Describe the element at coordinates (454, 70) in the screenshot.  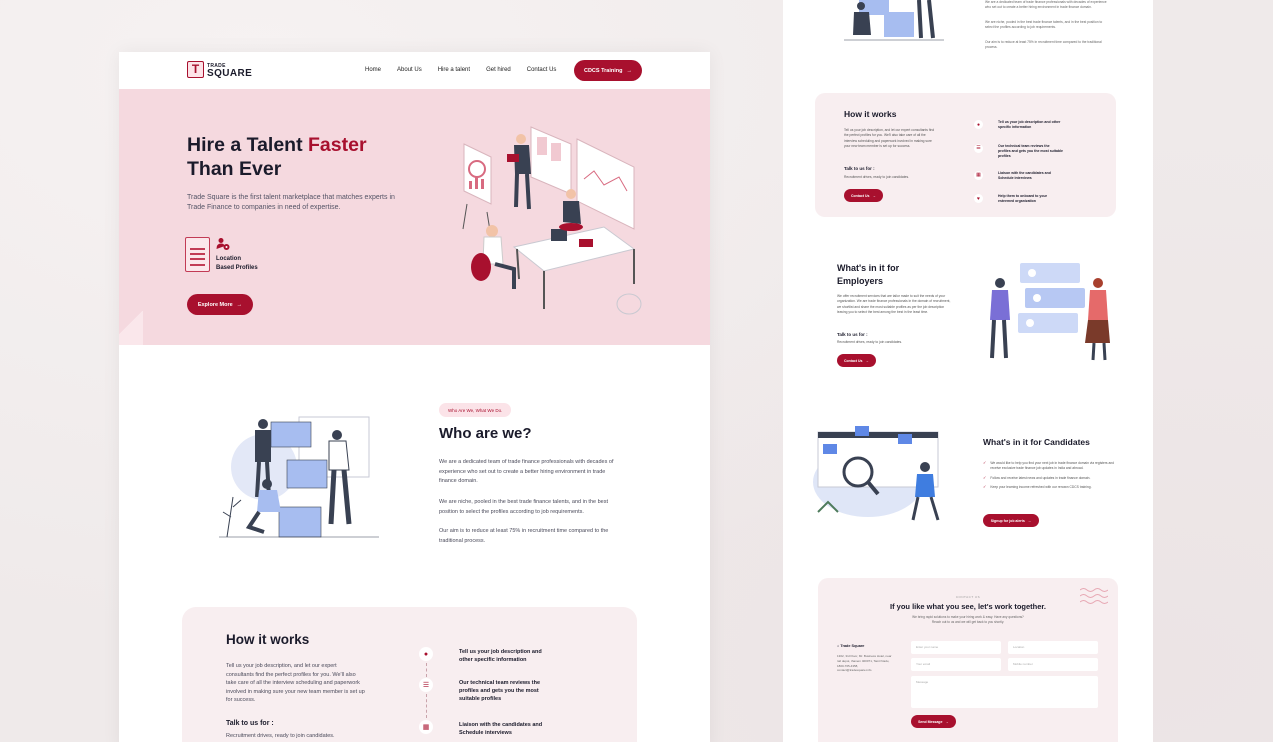
I see `nav-hire: Hire a talent` at that location.